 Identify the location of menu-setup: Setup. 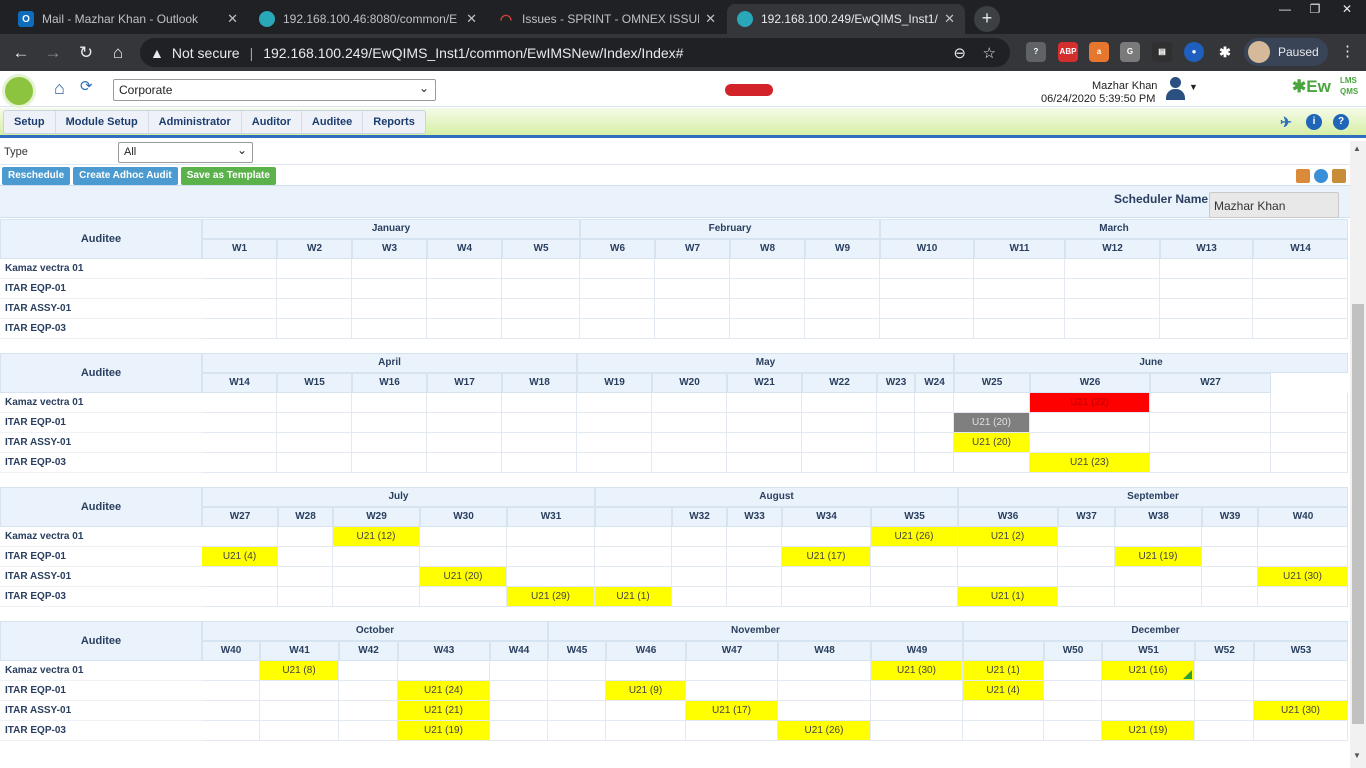
(30, 122).